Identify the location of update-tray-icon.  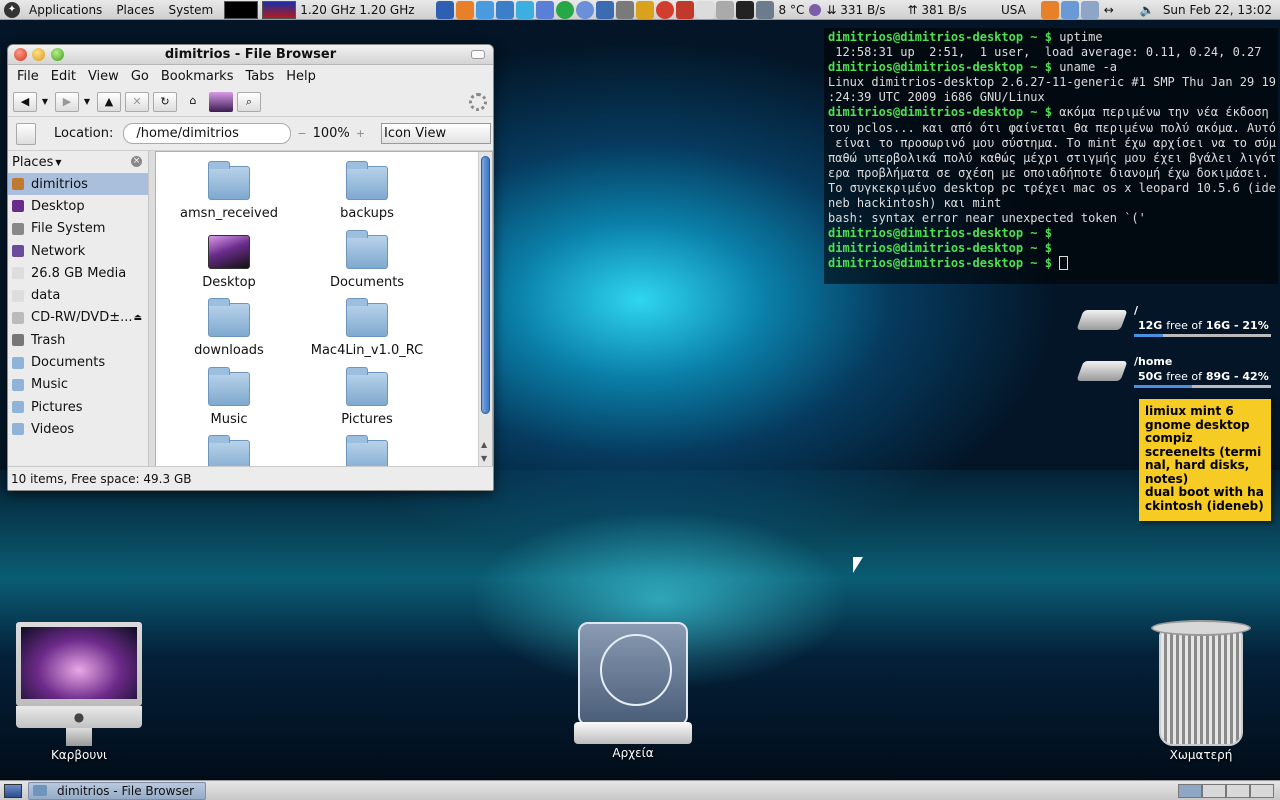
(1069, 9).